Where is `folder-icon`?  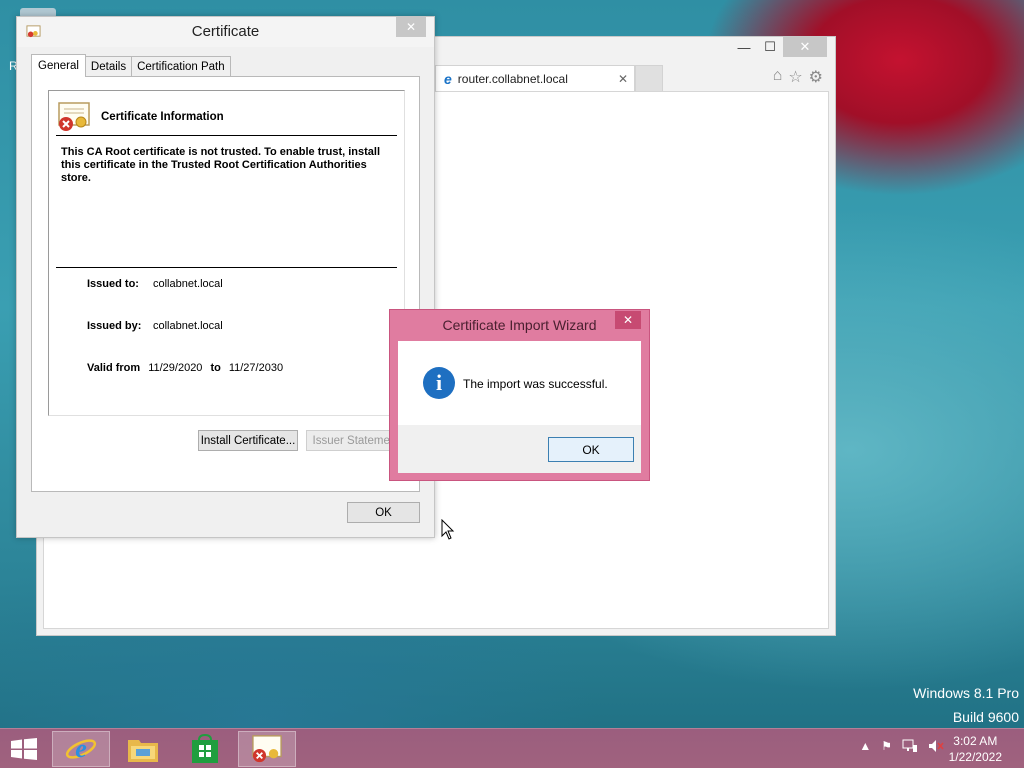
folder-icon is located at coordinates (143, 751).